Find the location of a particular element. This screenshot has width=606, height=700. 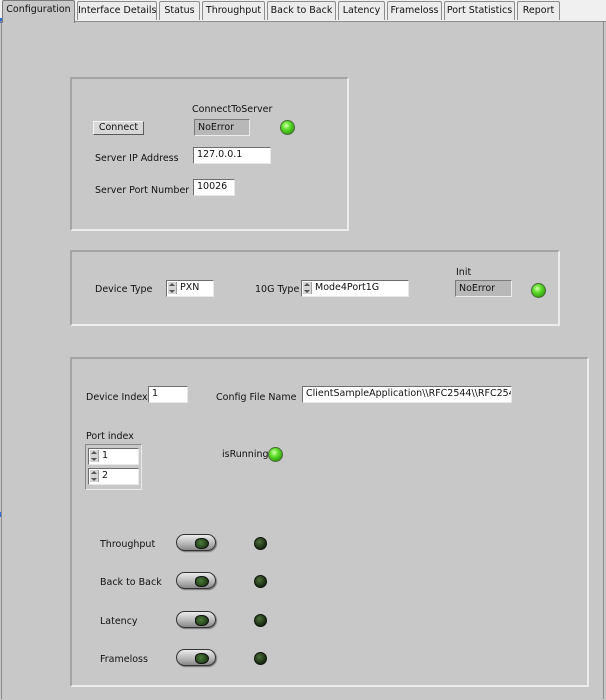

port-index-element: 2 is located at coordinates (113, 476).